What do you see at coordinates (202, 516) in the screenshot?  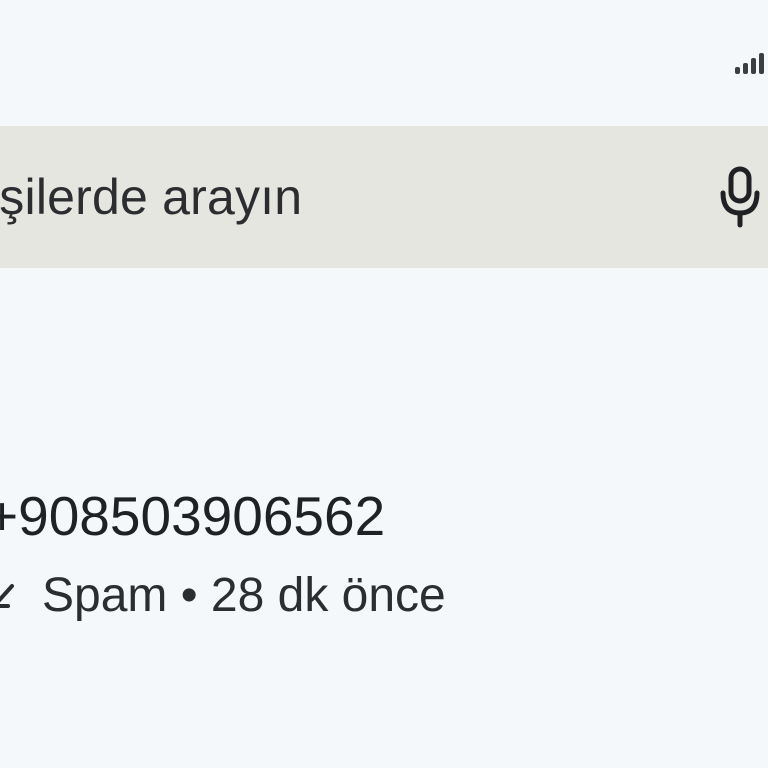 I see `phone-number-digits: 908503906562` at bounding box center [202, 516].